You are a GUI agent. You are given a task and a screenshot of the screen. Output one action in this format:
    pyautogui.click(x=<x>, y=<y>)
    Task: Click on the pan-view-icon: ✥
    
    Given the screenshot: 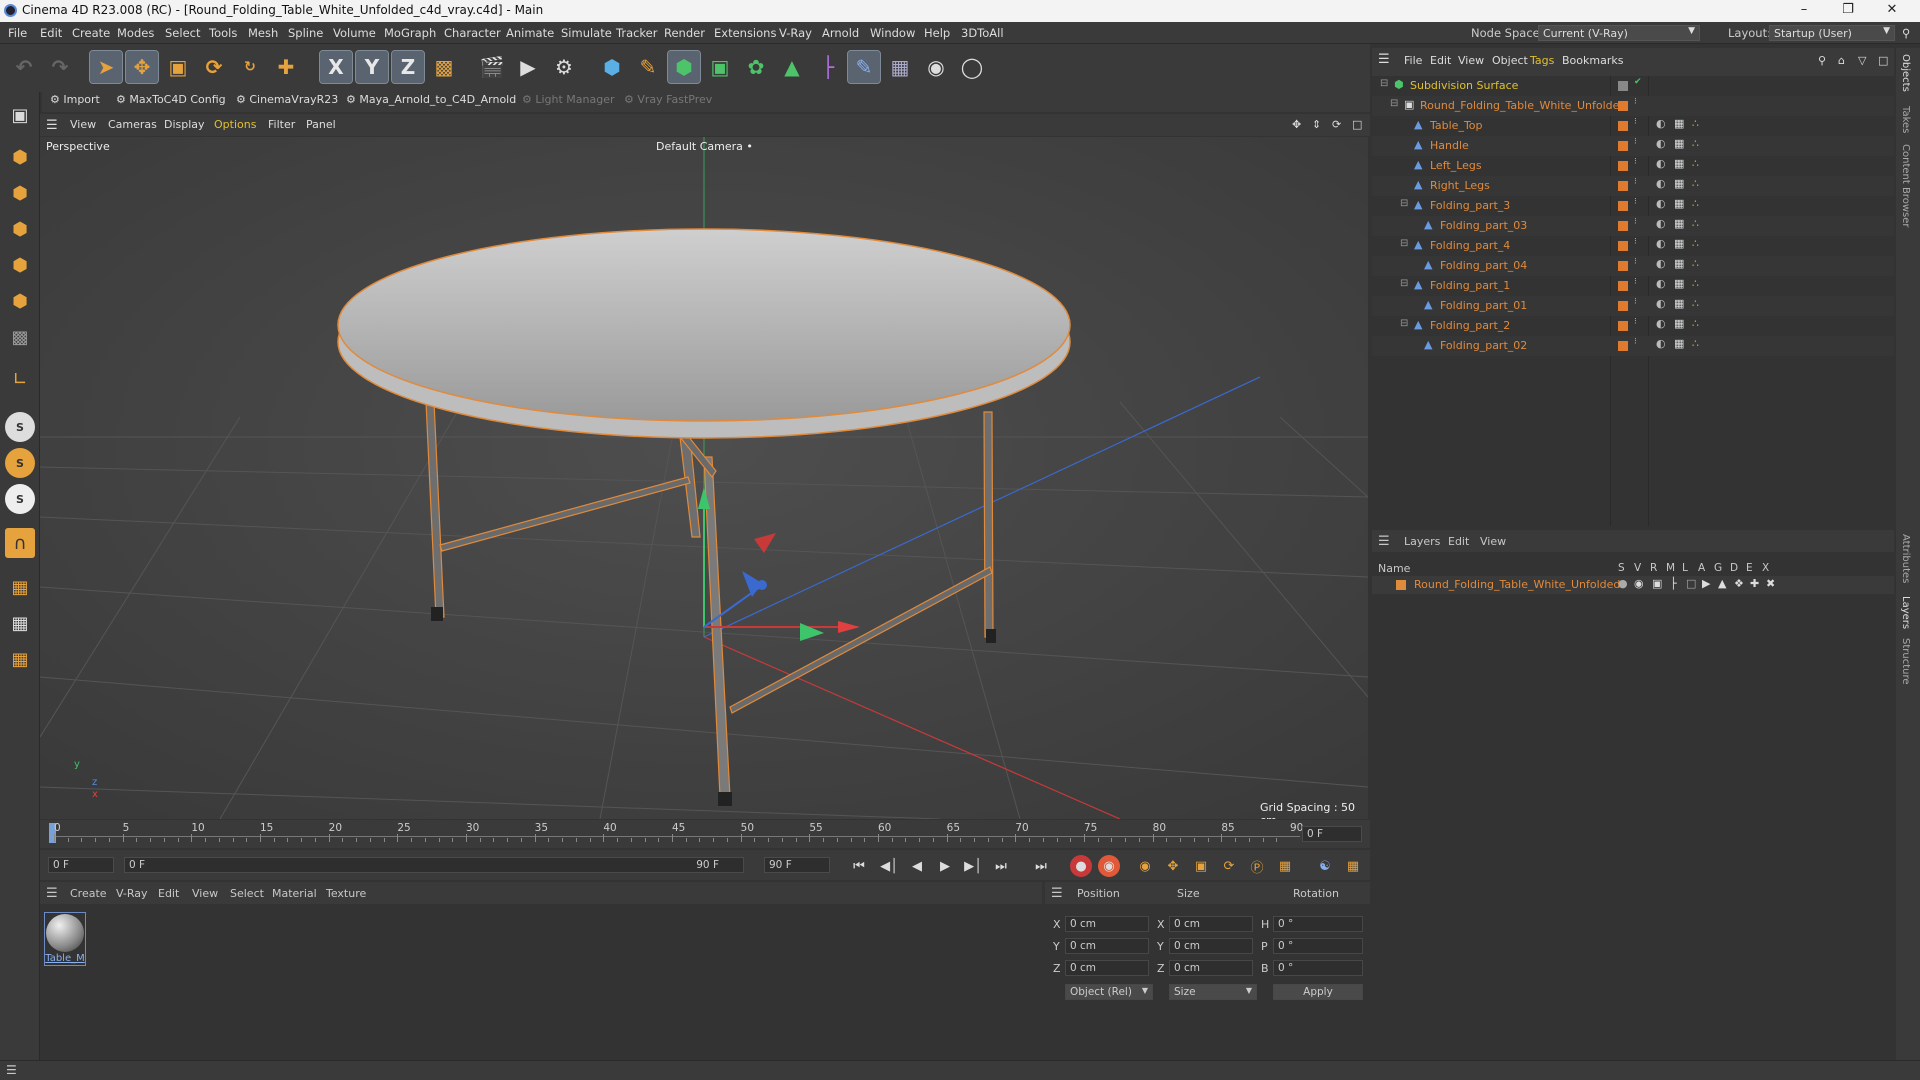 What is the action you would take?
    pyautogui.click(x=1296, y=124)
    